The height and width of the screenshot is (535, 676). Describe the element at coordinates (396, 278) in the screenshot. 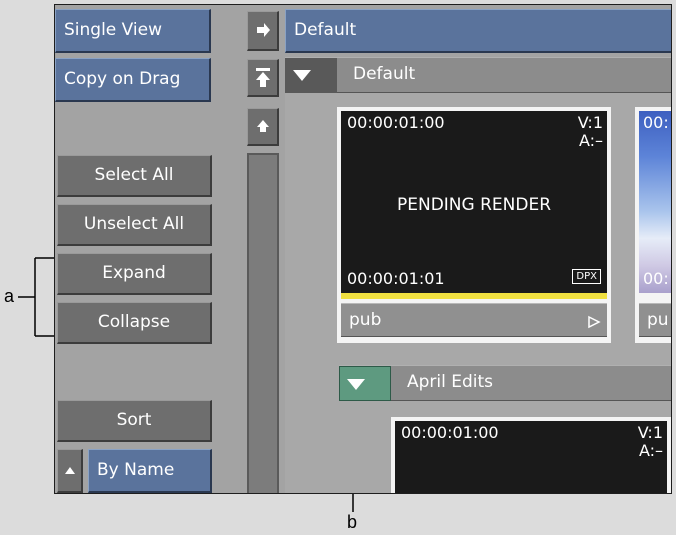

I see `clip-timecode-out: 00:00:01:01` at that location.